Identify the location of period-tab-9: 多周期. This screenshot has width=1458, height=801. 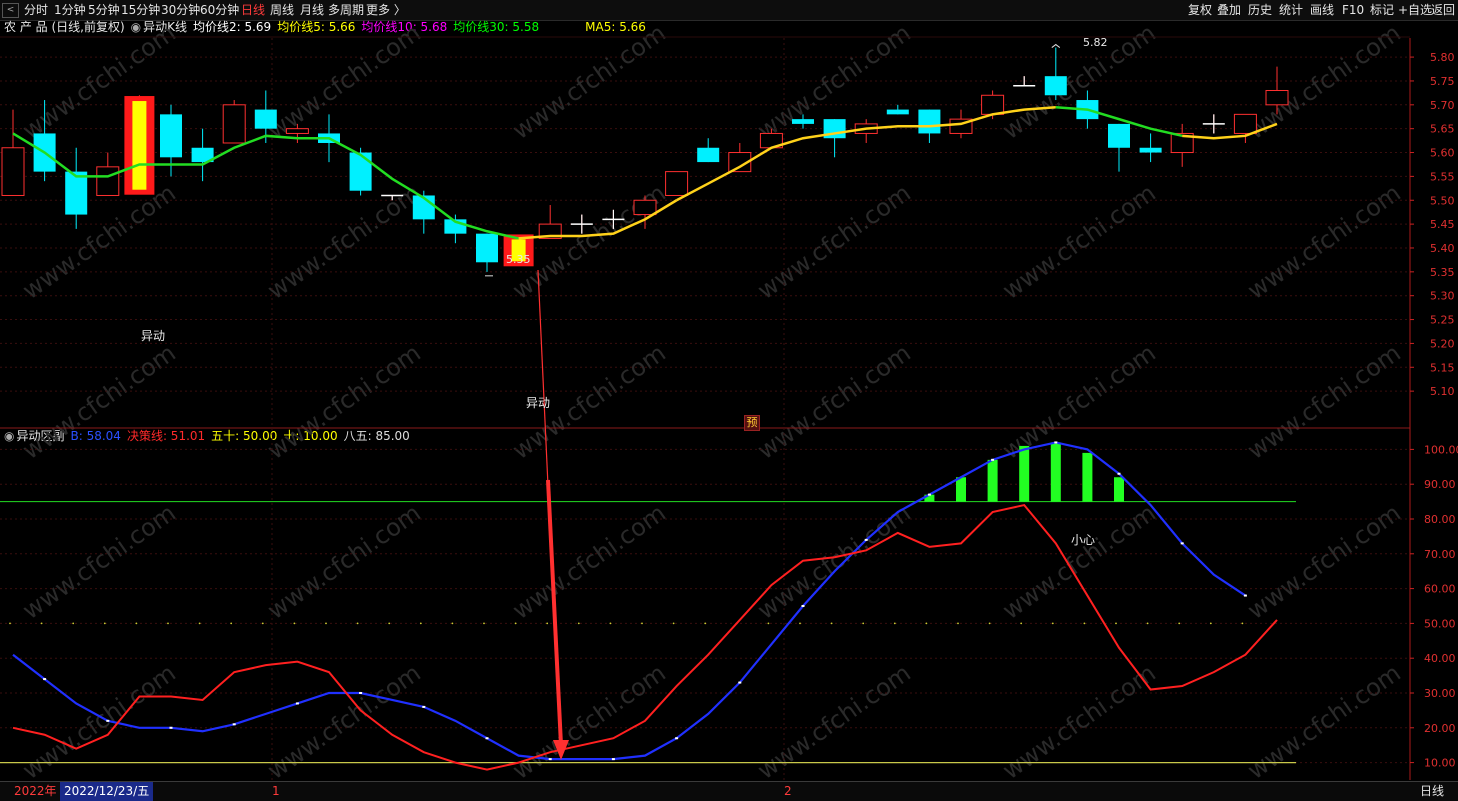
(346, 10).